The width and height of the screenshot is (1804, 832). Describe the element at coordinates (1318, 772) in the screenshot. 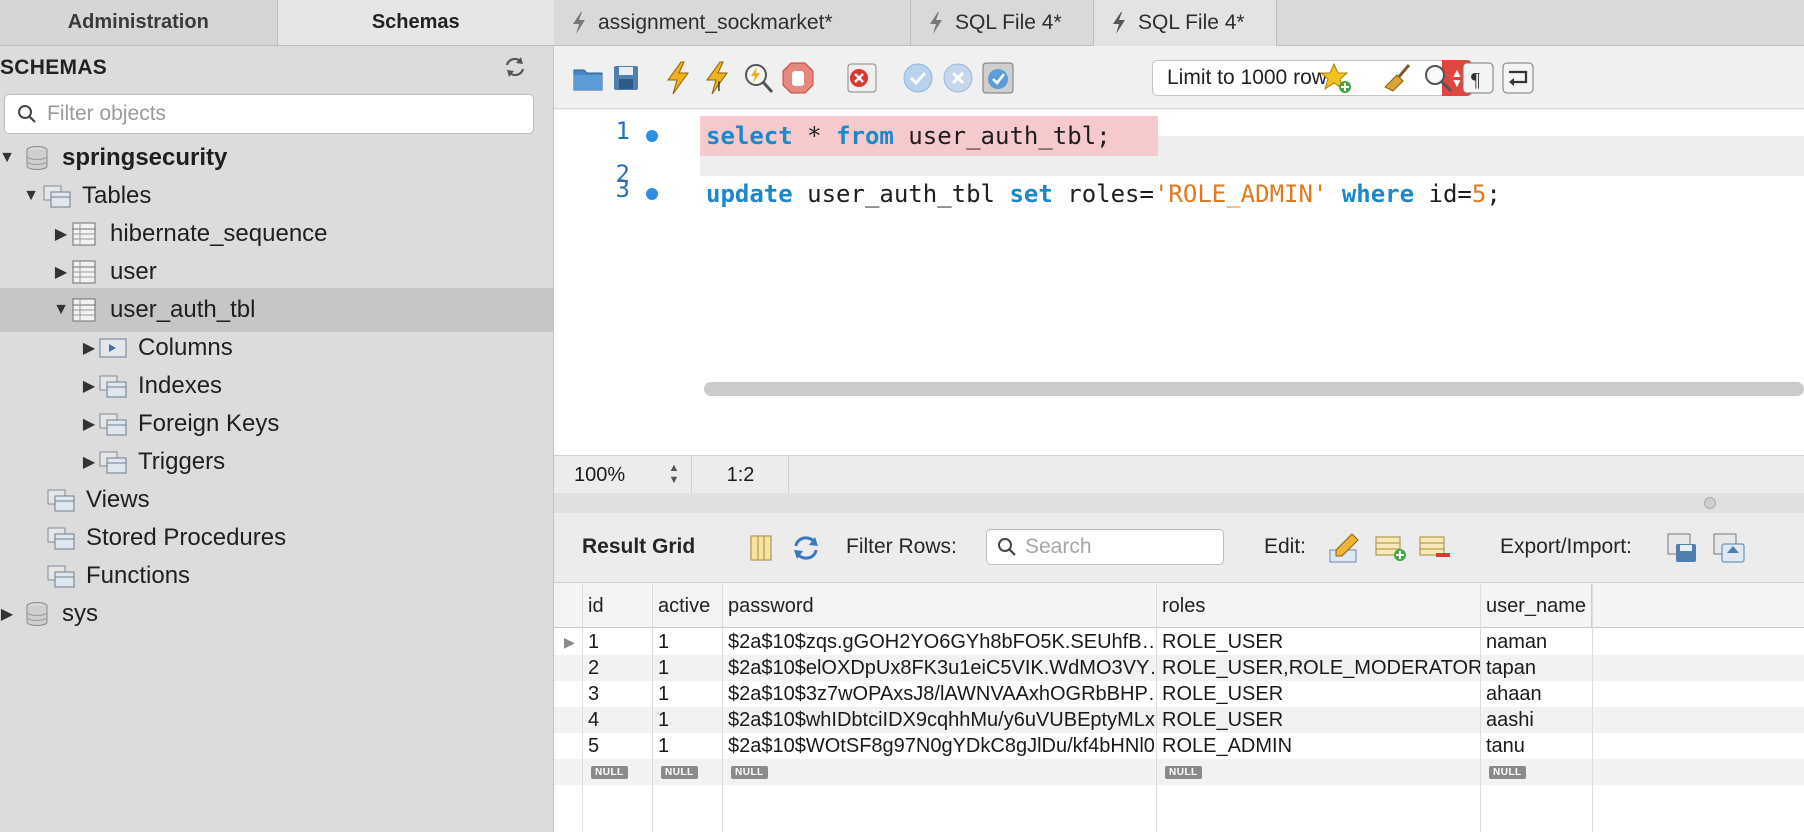

I see `cell-roles-null: NULL` at that location.